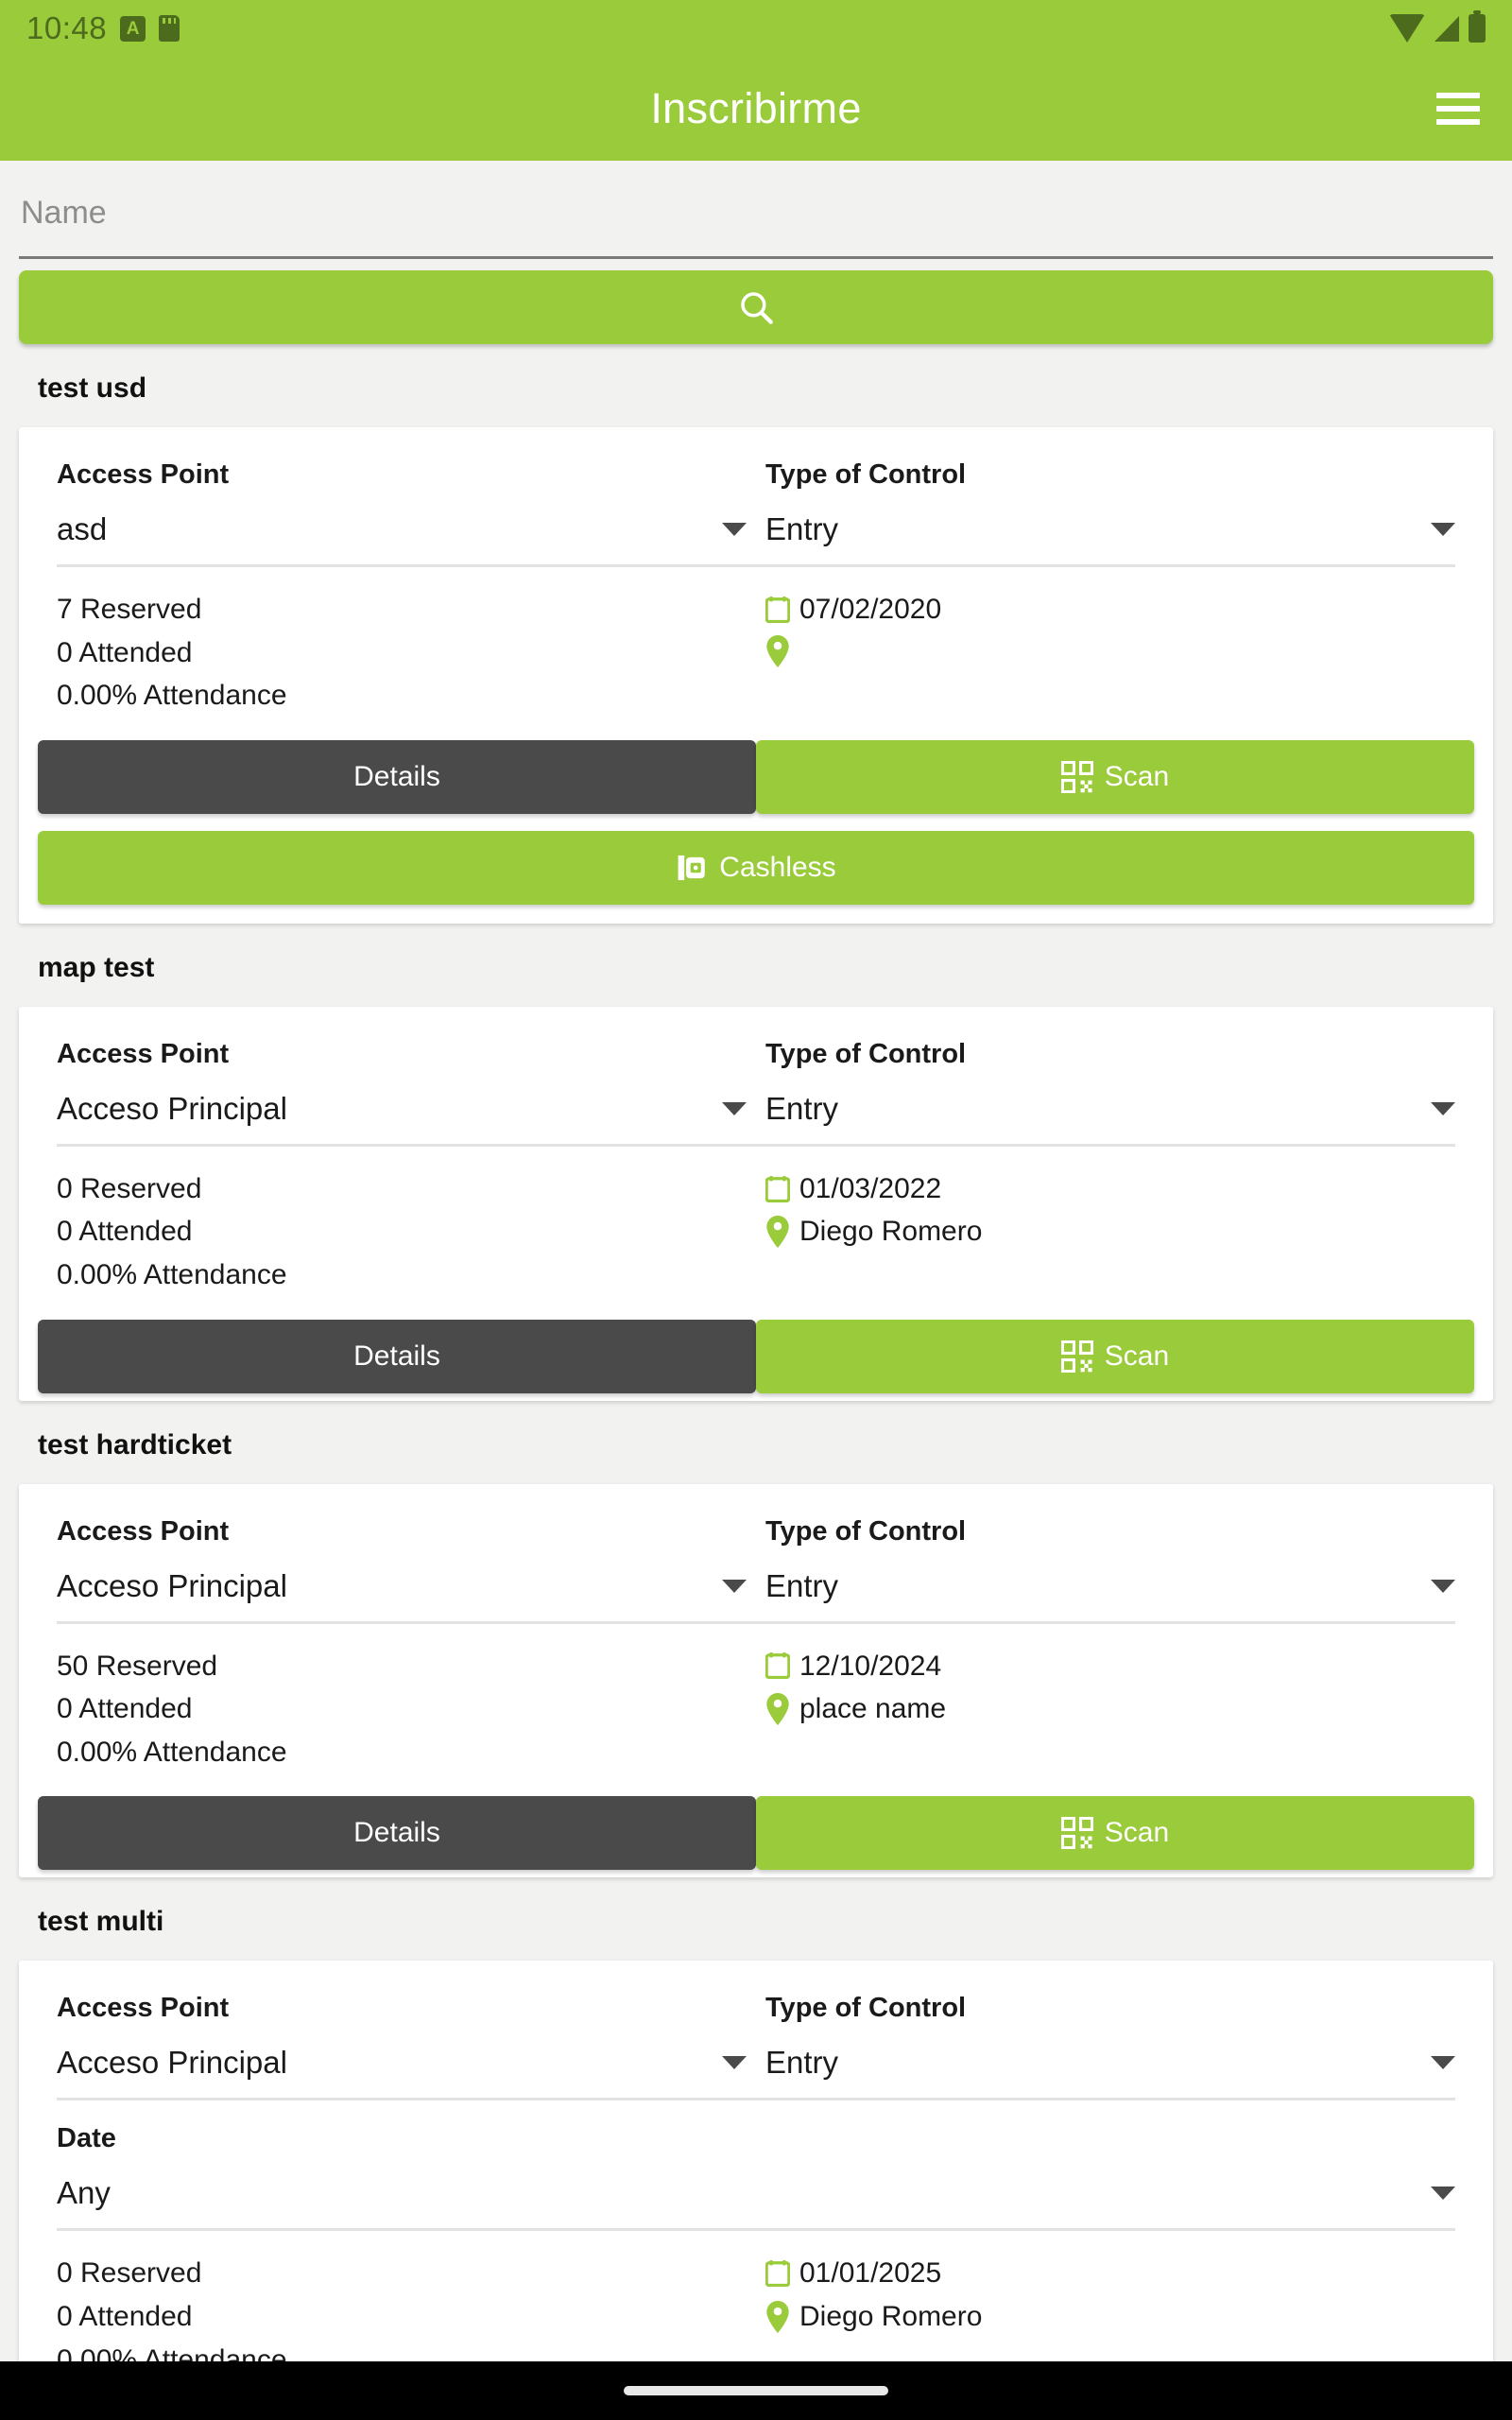 This screenshot has height=2420, width=1512. Describe the element at coordinates (873, 1709) in the screenshot. I see `event-place-text: place name` at that location.